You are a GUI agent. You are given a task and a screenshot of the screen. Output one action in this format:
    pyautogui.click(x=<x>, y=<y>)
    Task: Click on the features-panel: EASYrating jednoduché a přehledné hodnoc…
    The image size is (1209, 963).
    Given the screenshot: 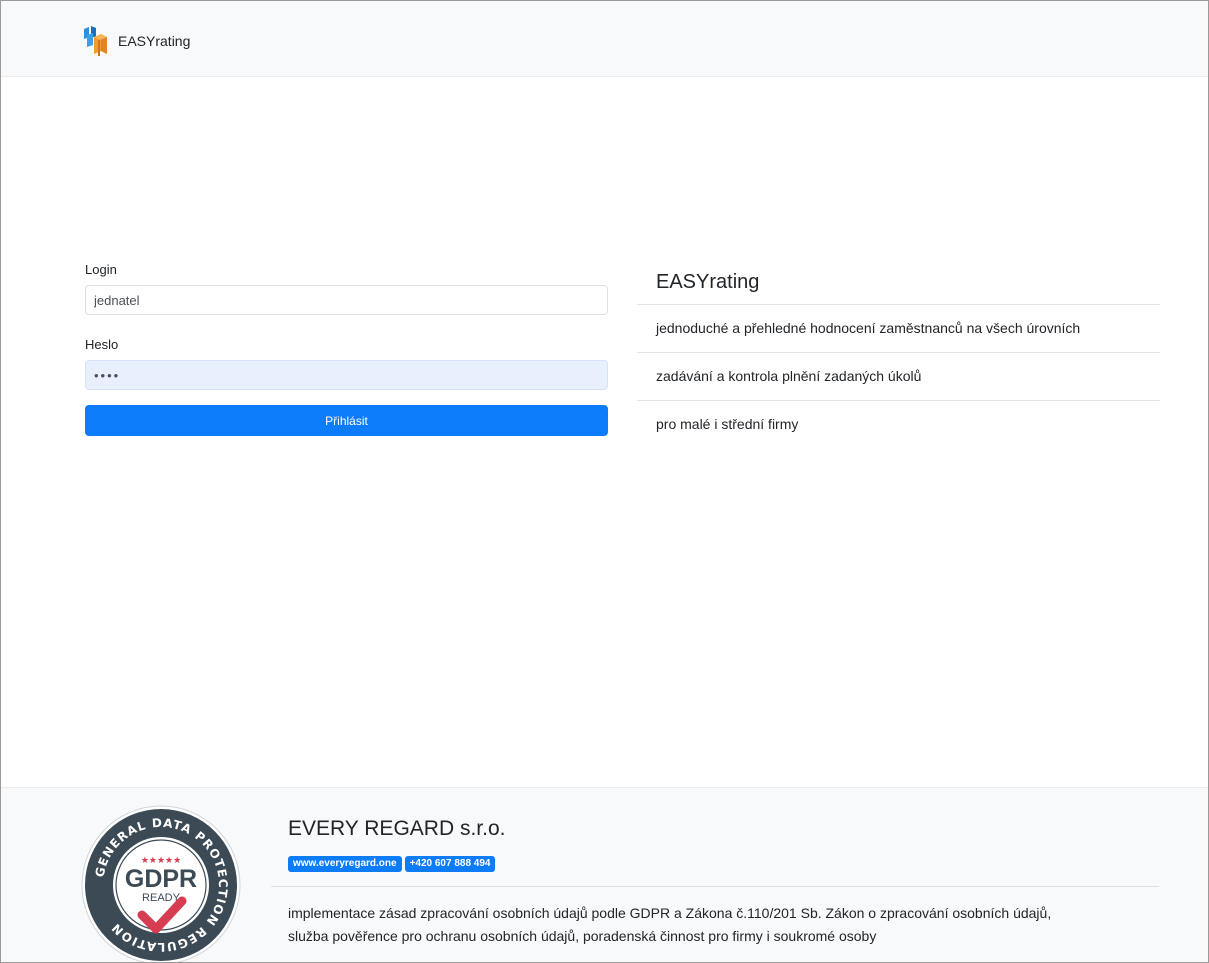 What is the action you would take?
    pyautogui.click(x=898, y=353)
    